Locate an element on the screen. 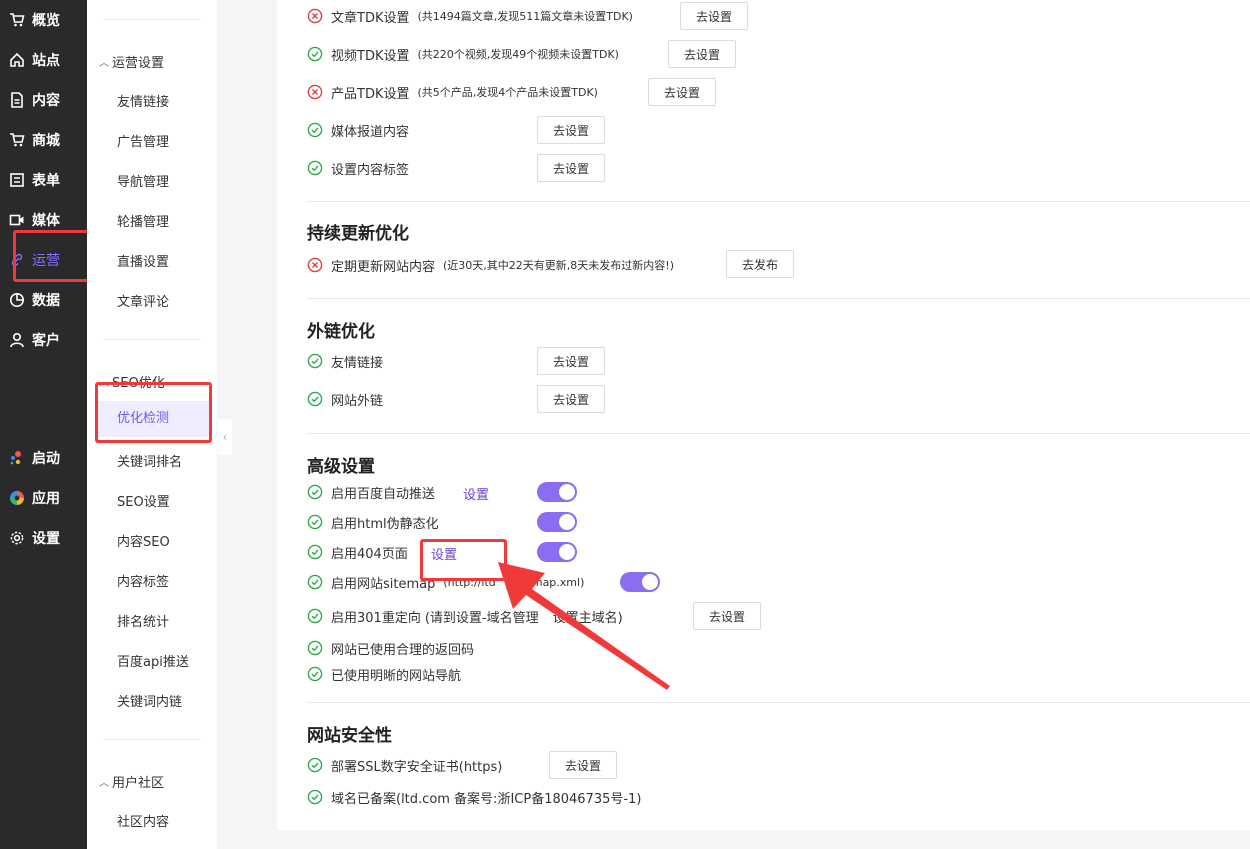 Image resolution: width=1250 pixels, height=849 pixels. submenu-item-keyword-links: 关键词内链 is located at coordinates (149, 700).